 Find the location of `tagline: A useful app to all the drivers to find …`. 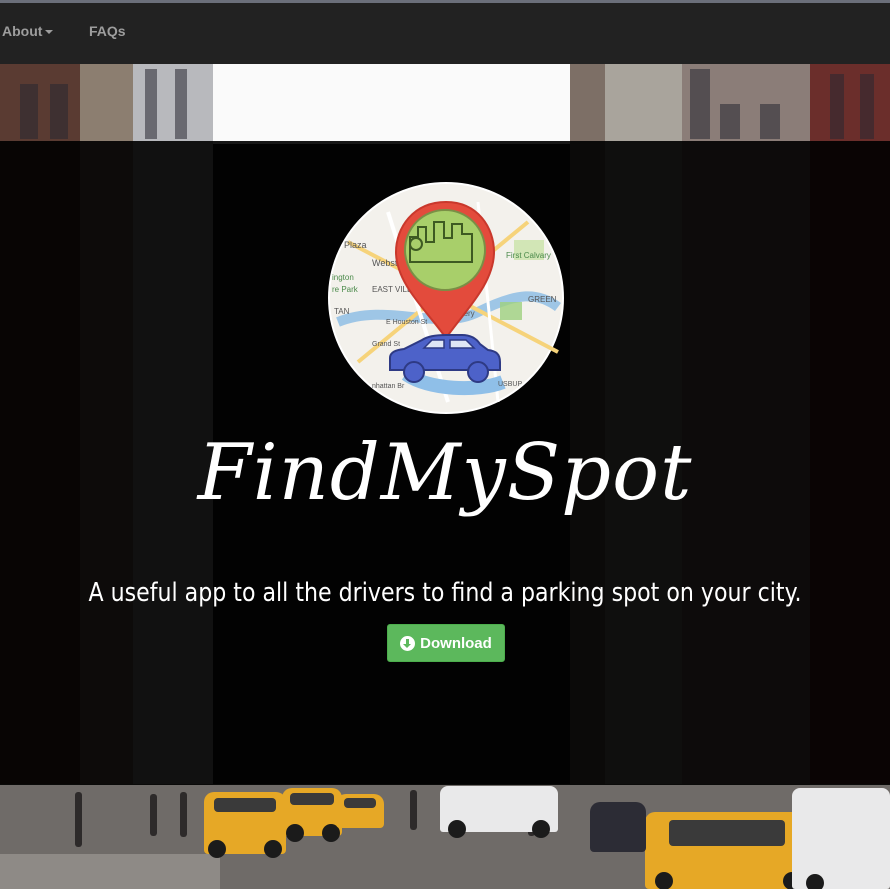

tagline: A useful app to all the drivers to find … is located at coordinates (445, 593).